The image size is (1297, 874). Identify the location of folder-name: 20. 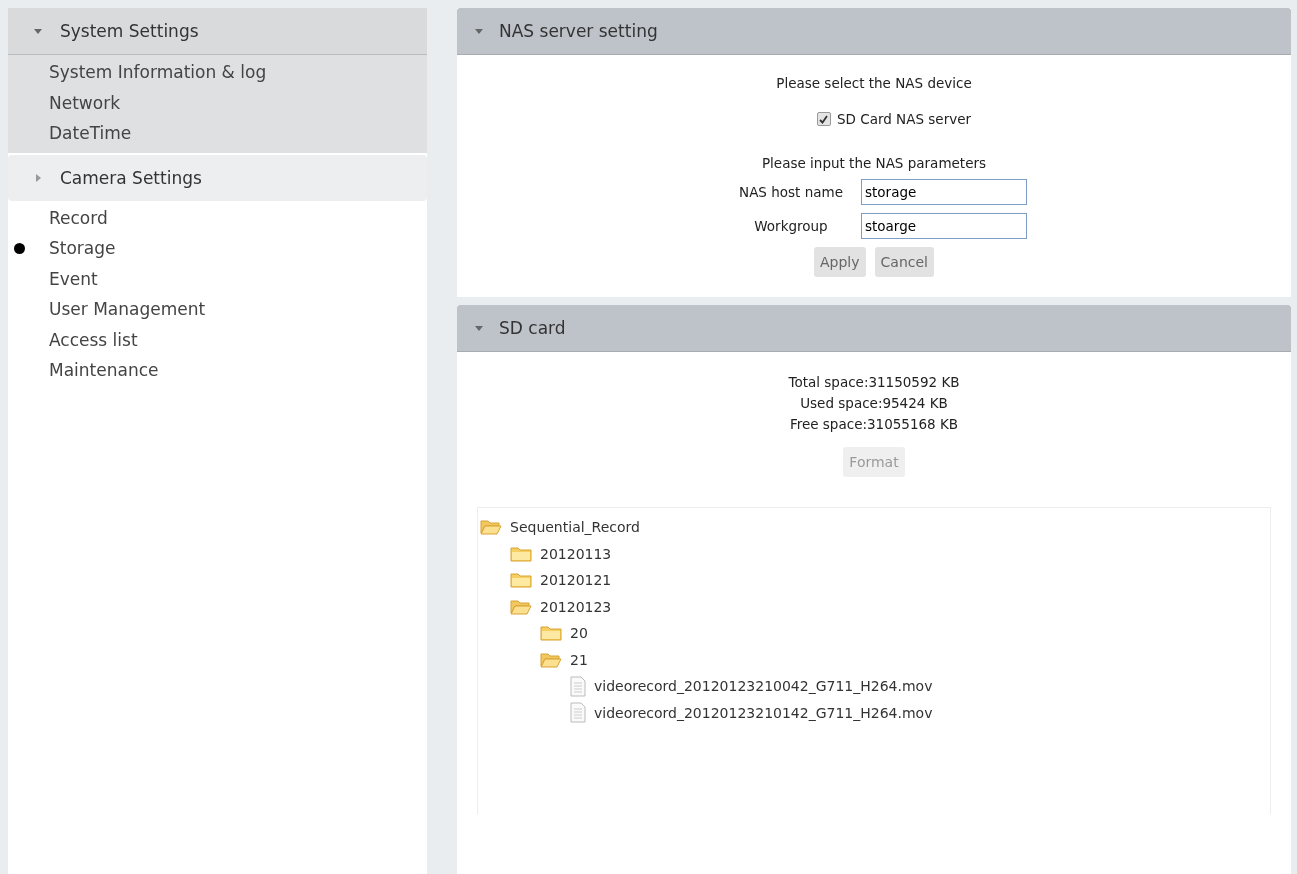
(579, 633).